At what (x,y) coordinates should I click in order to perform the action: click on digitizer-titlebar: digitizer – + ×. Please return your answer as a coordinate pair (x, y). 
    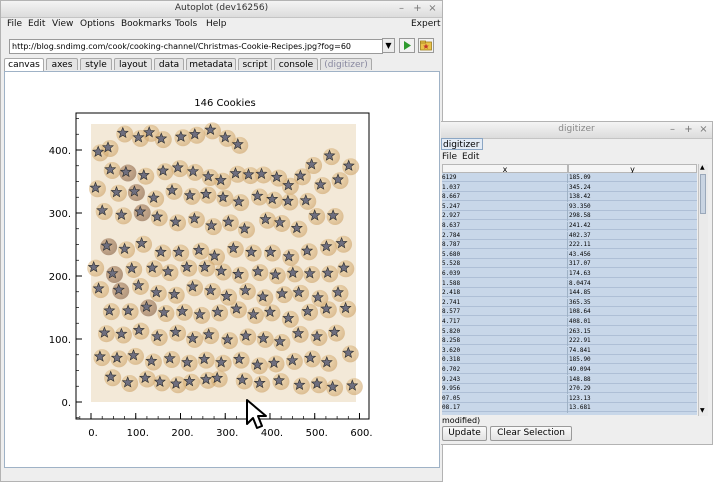
    Looking at the image, I should click on (576, 130).